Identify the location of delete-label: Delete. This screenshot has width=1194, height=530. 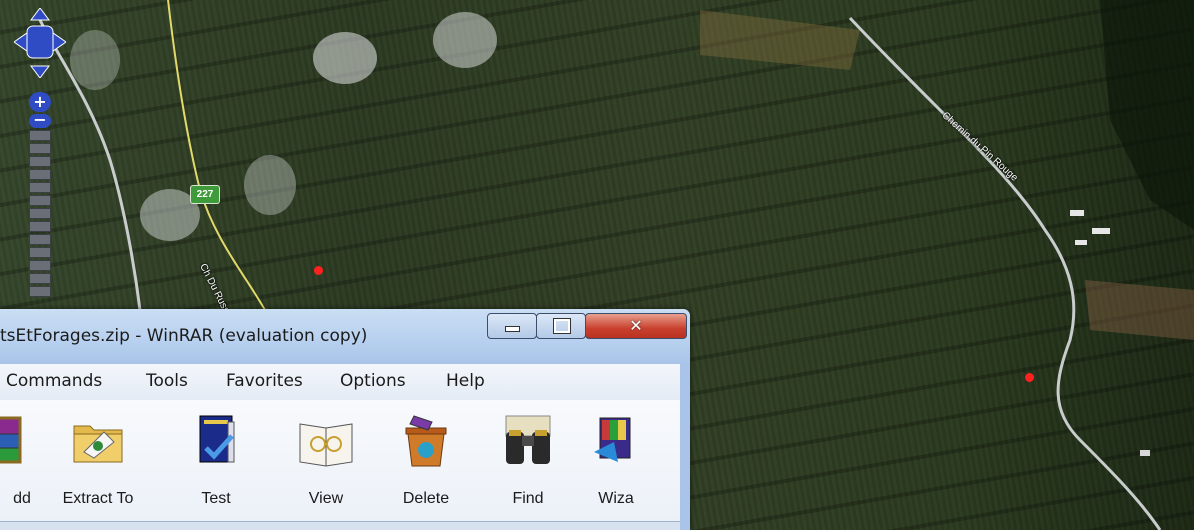
(426, 498).